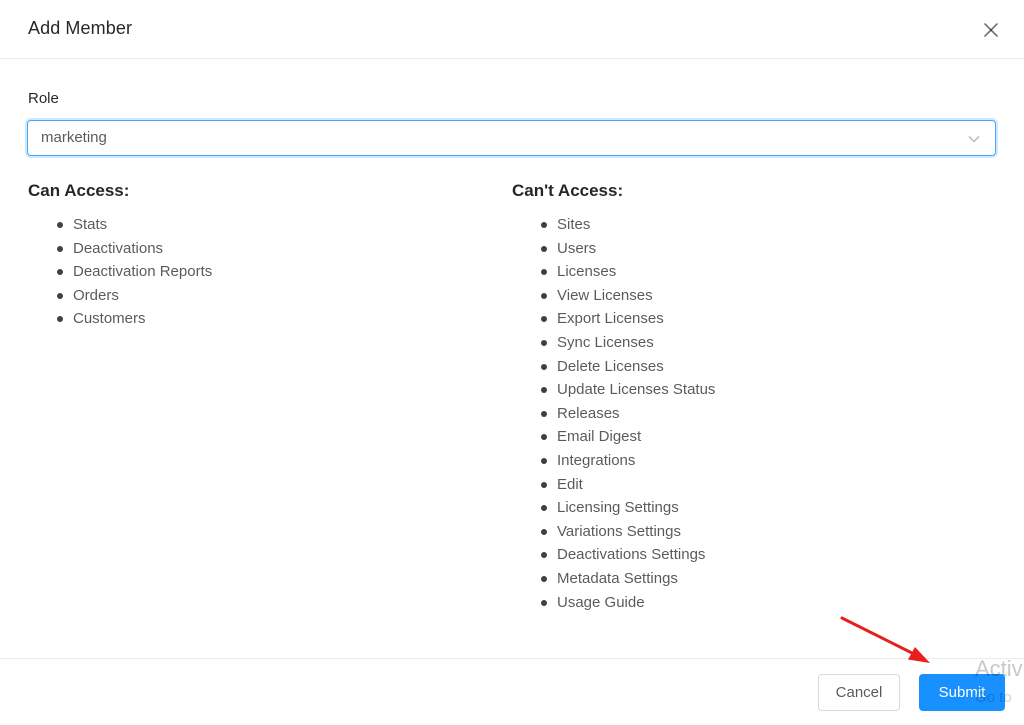  What do you see at coordinates (626, 319) in the screenshot?
I see `permission-item: Export Licenses` at bounding box center [626, 319].